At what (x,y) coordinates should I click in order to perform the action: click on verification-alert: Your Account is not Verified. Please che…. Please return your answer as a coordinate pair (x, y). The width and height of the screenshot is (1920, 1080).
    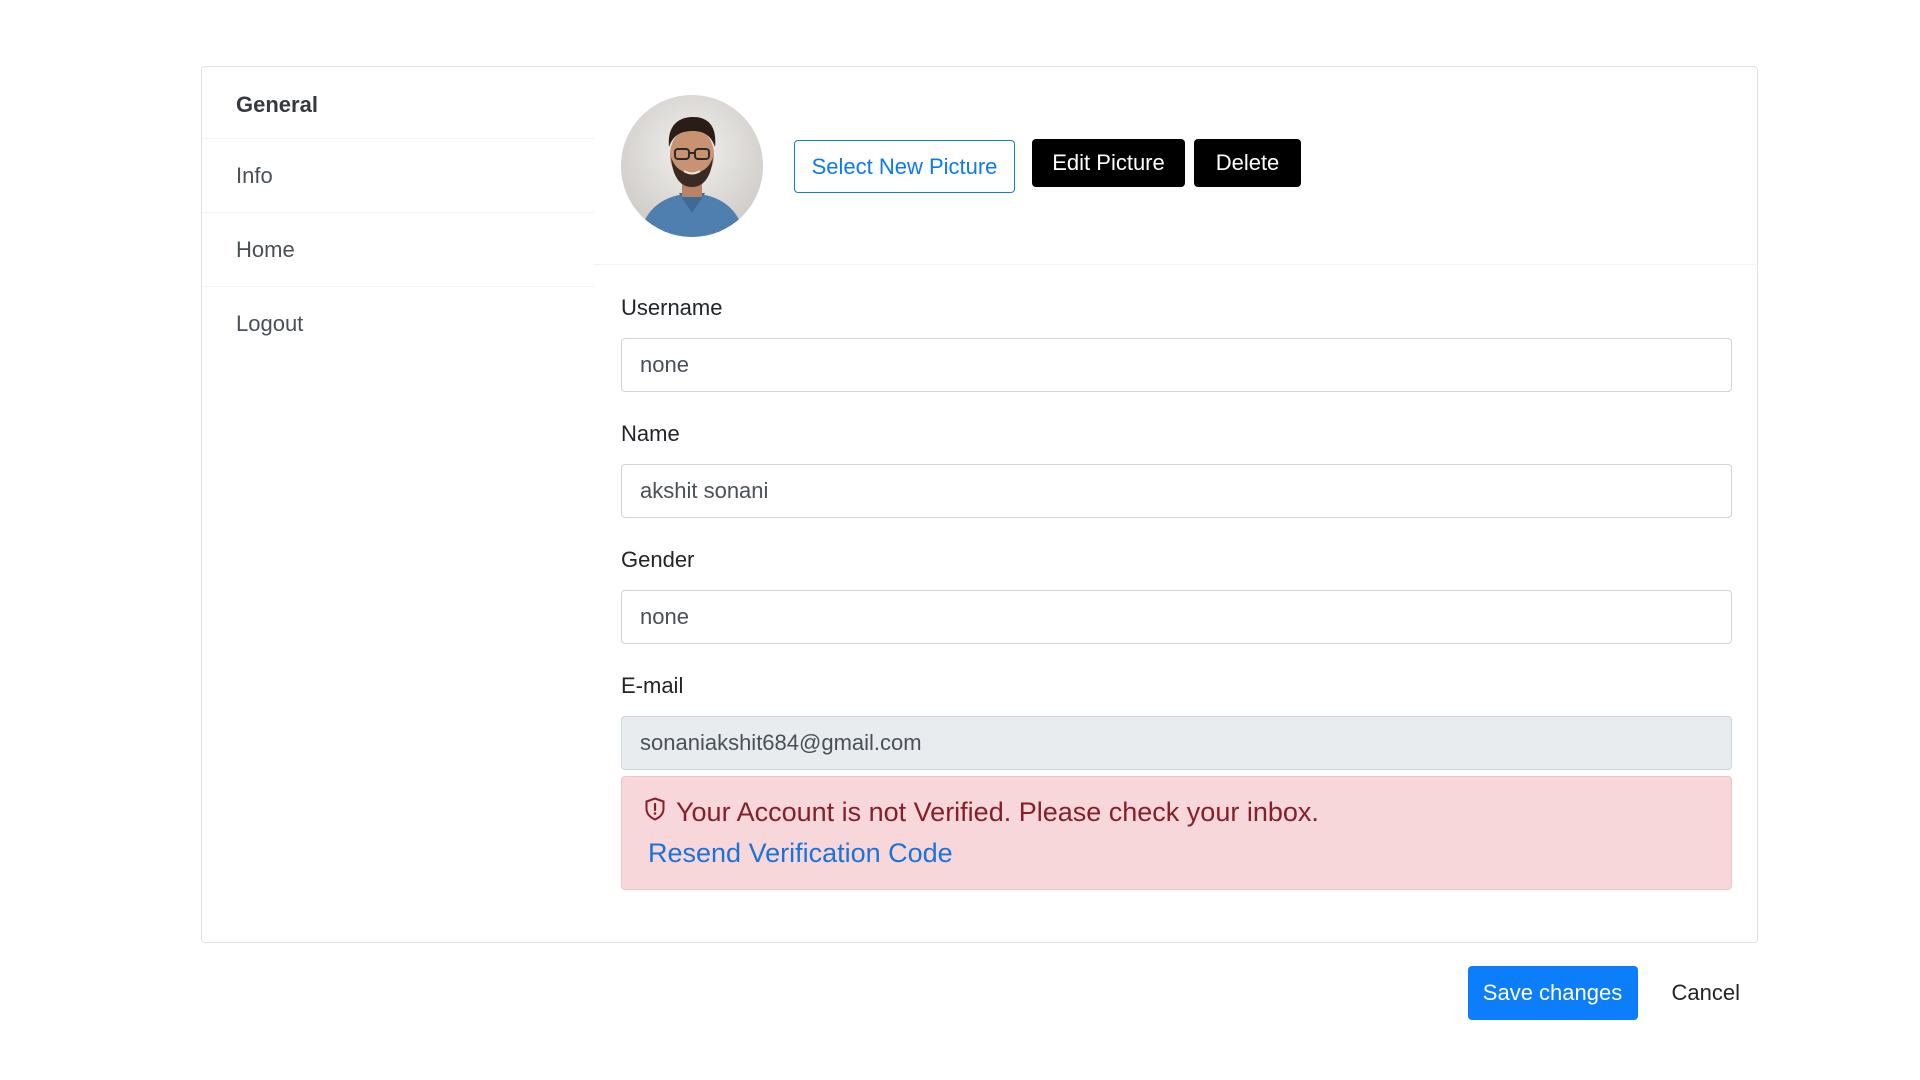
    Looking at the image, I should click on (1176, 833).